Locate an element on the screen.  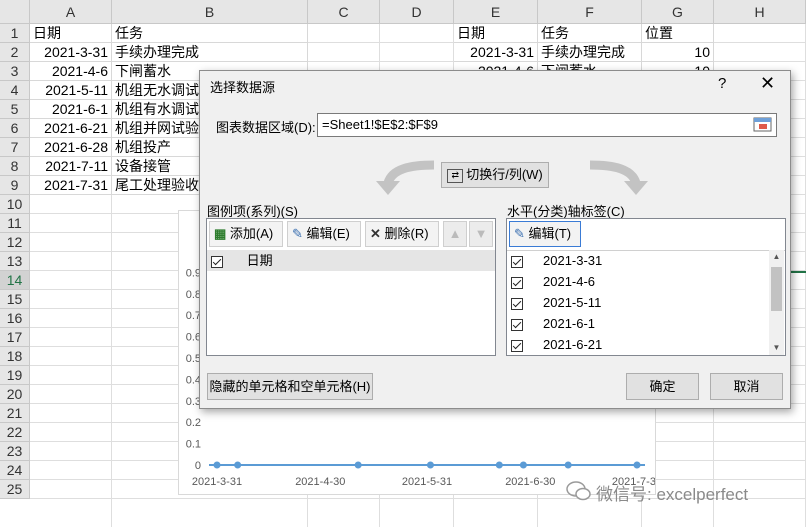
column-header-b: B is located at coordinates (210, 12).